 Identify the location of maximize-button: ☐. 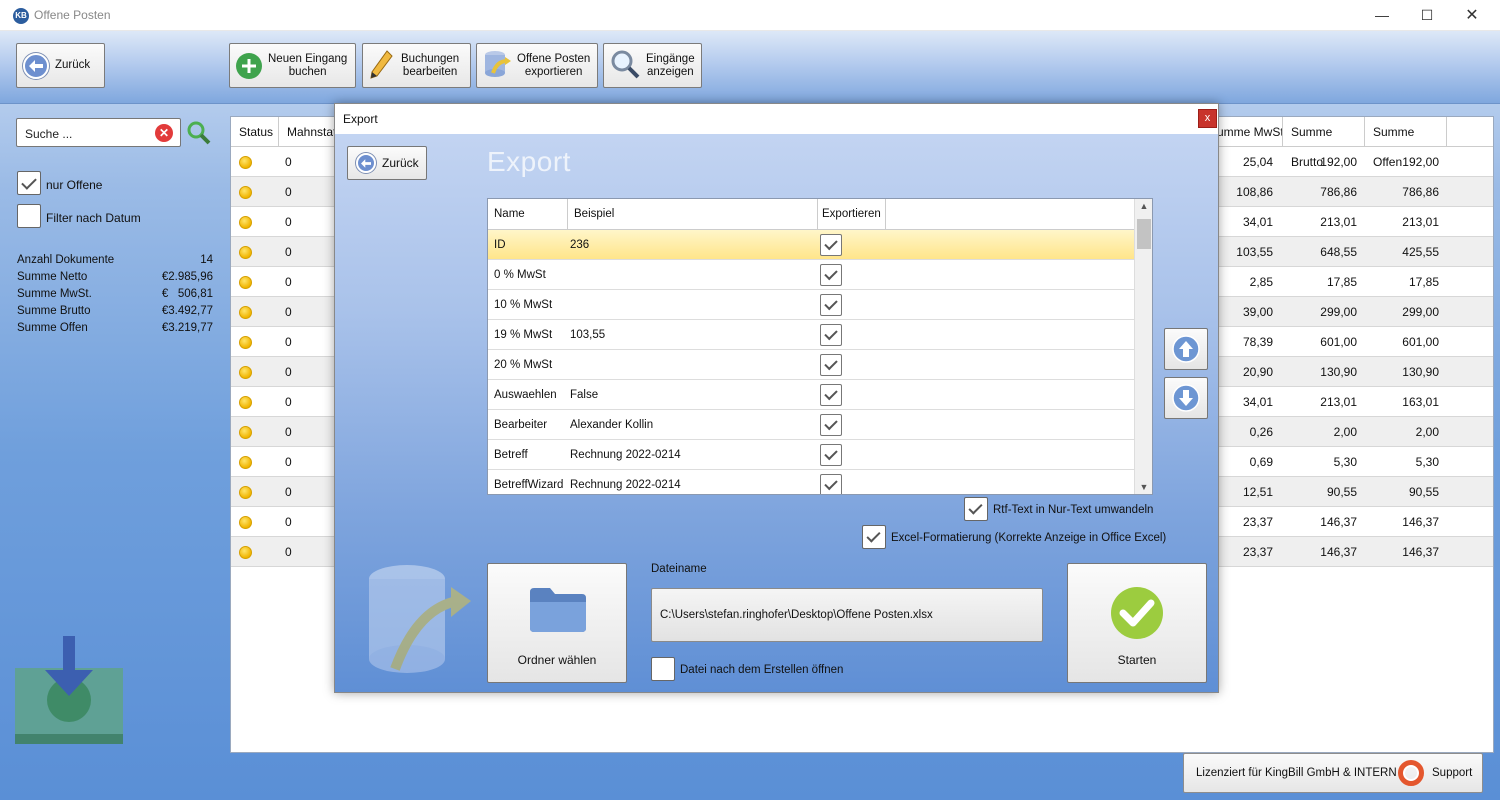
(1427, 15).